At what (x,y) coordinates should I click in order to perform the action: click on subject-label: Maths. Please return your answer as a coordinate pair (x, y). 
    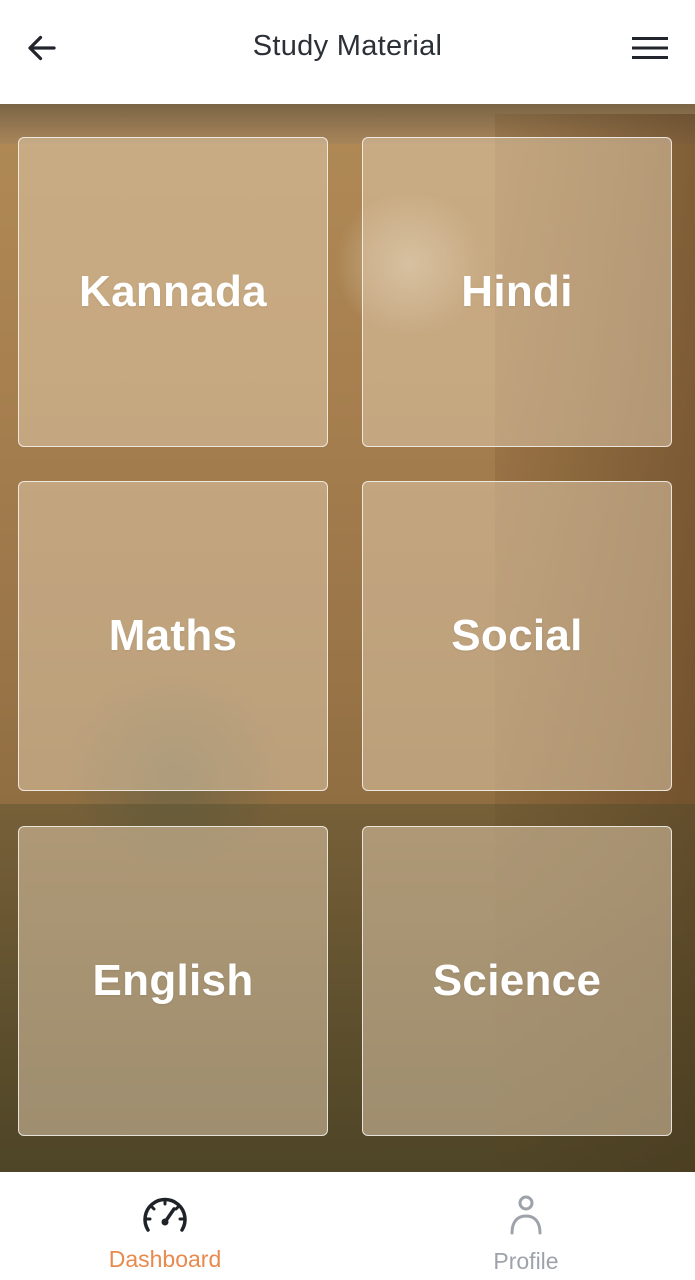
    Looking at the image, I should click on (173, 635).